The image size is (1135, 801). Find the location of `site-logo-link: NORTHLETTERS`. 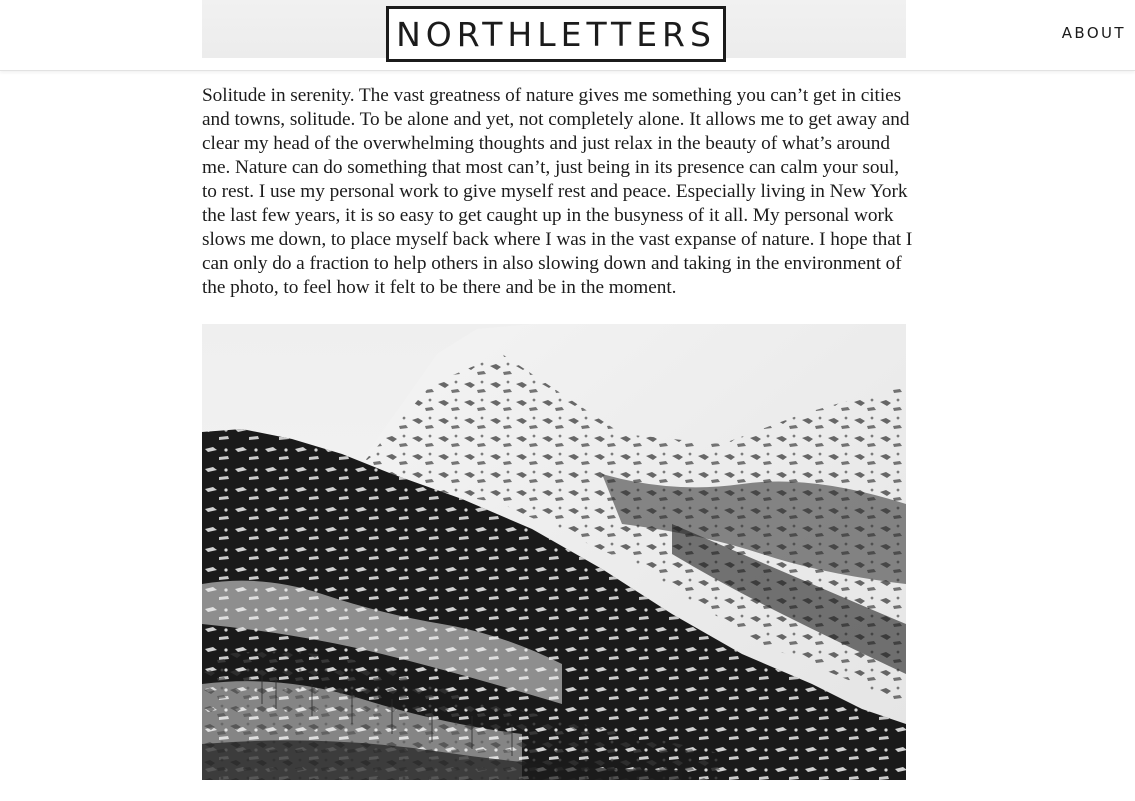

site-logo-link: NORTHLETTERS is located at coordinates (556, 34).